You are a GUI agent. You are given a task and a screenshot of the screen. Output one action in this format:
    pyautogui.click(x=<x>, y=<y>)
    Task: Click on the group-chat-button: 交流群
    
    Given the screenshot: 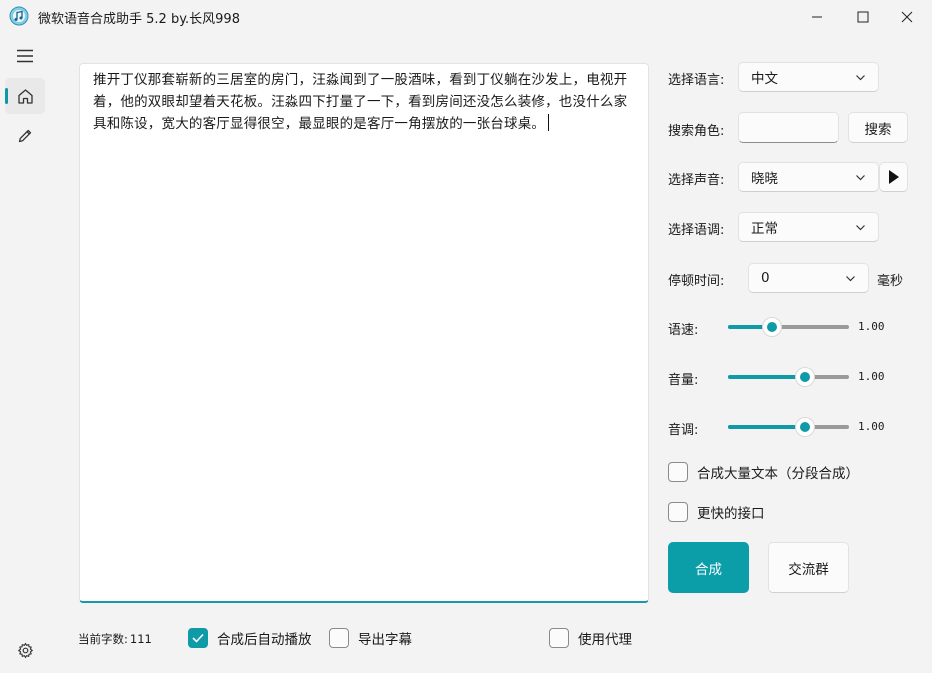 What is the action you would take?
    pyautogui.click(x=808, y=567)
    